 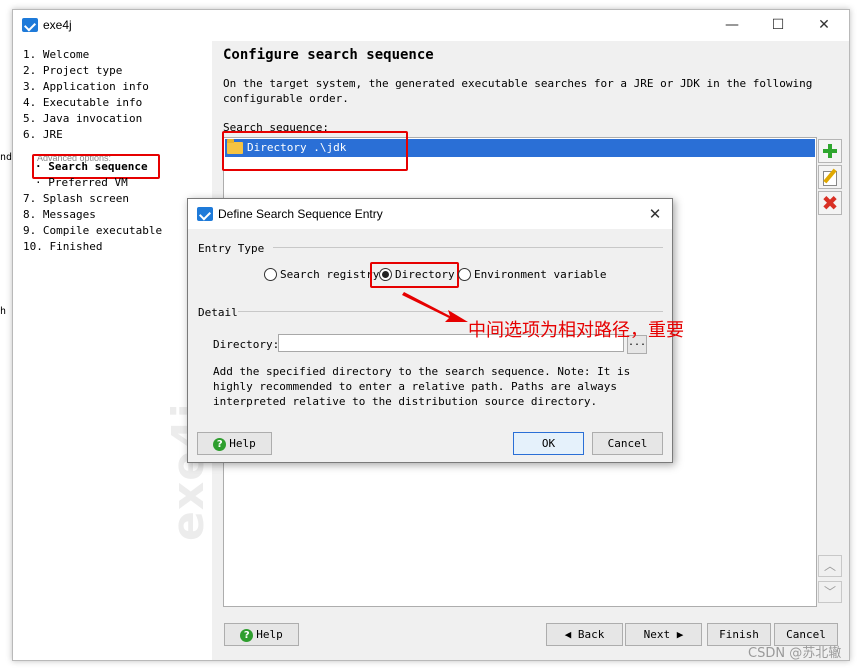 I want to click on help-label: Help, so click(x=269, y=634).